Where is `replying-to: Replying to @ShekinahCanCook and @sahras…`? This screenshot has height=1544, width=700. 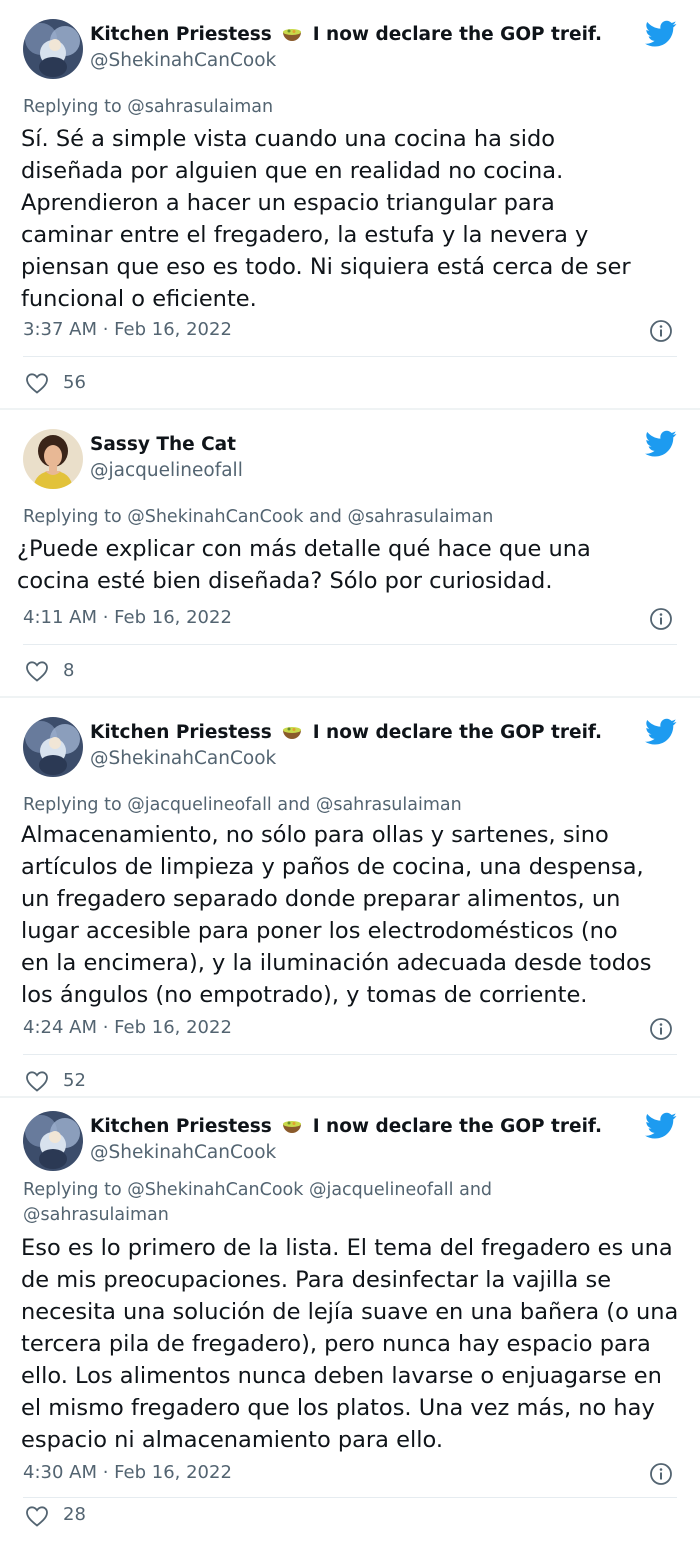
replying-to: Replying to @ShekinahCanCook and @sahras… is located at coordinates (258, 517).